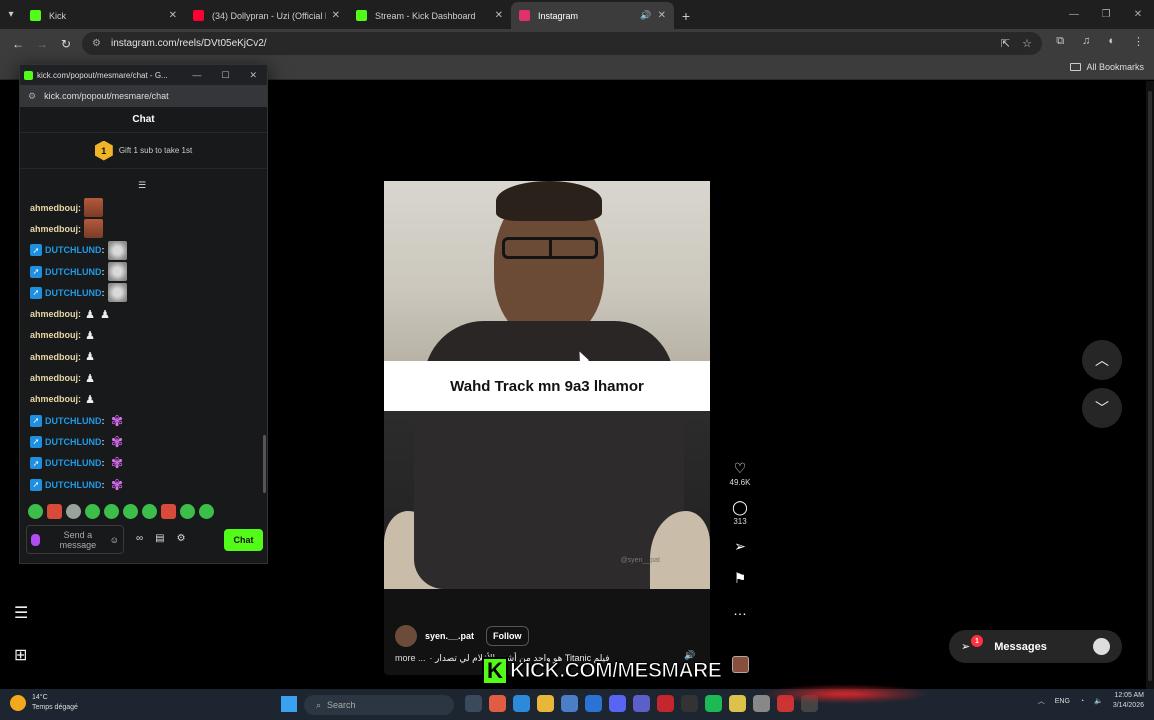  I want to click on emoji-icon: ☺, so click(114, 540).